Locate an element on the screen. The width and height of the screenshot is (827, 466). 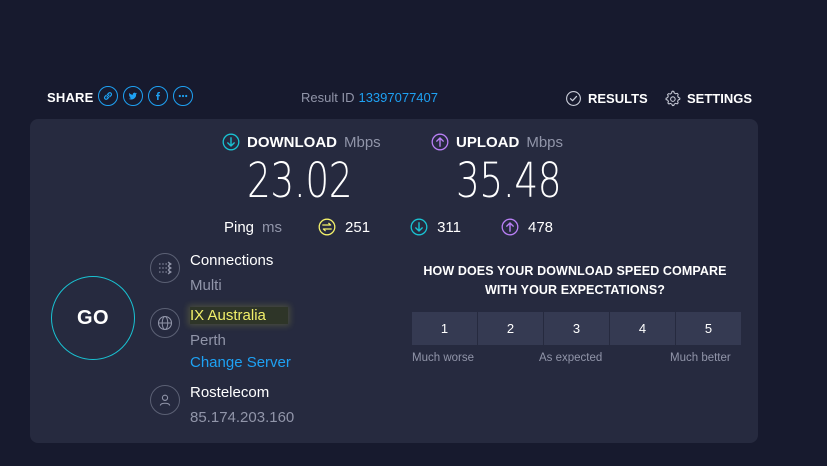
ping-idle-value: 251 is located at coordinates (358, 227).